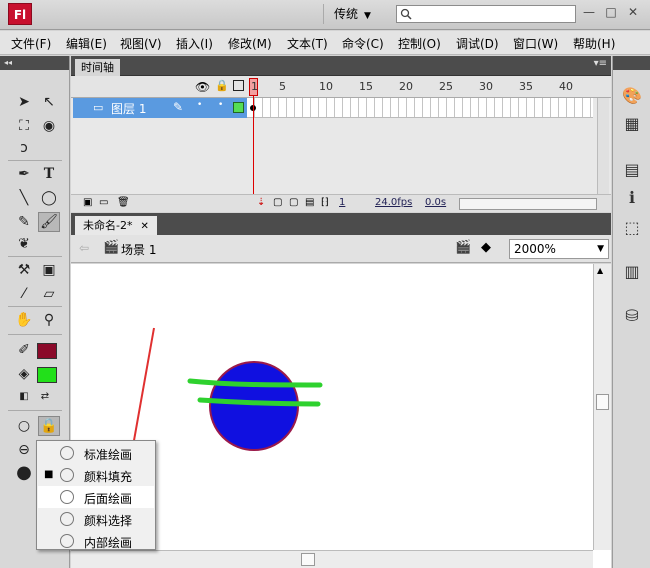 The width and height of the screenshot is (650, 568). What do you see at coordinates (139, 250) in the screenshot?
I see `scene-label: 场景 1` at bounding box center [139, 250].